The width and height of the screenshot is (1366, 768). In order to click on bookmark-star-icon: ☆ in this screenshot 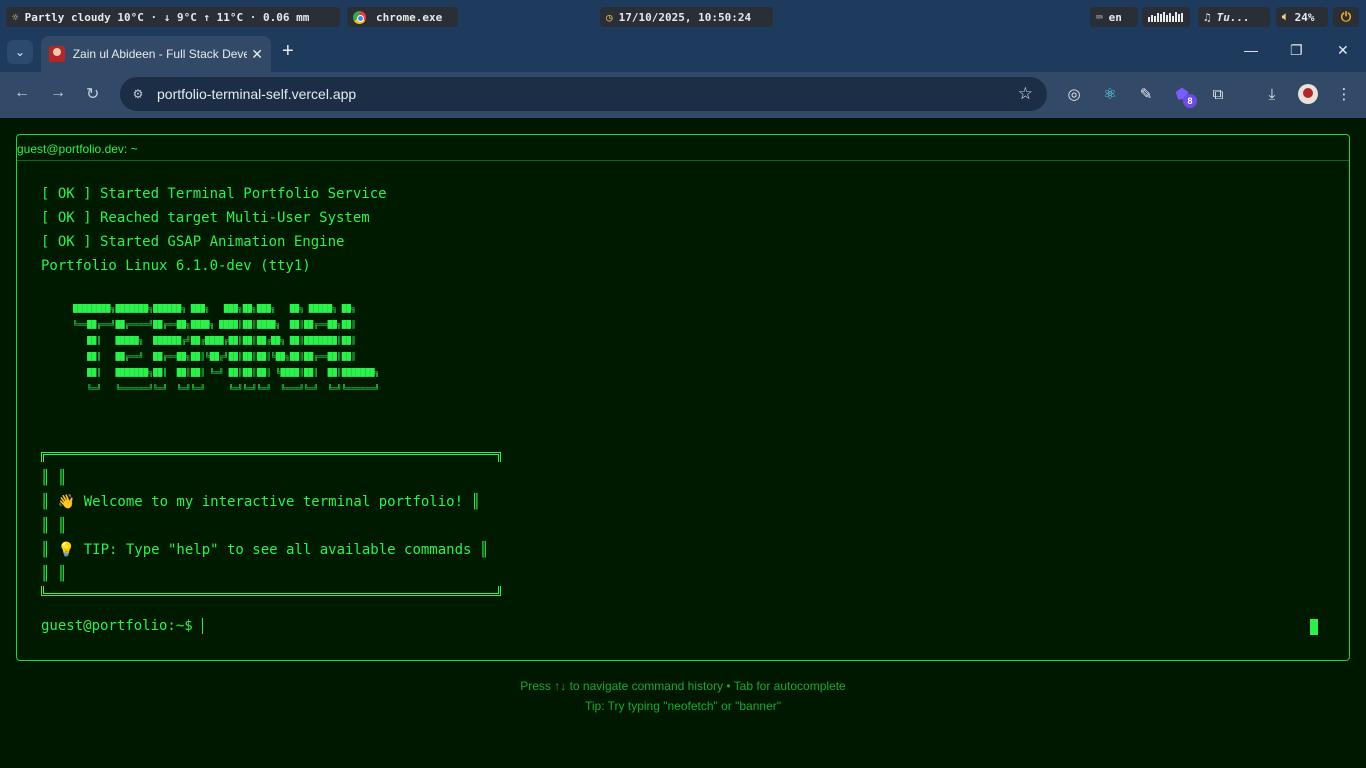, I will do `click(1025, 94)`.